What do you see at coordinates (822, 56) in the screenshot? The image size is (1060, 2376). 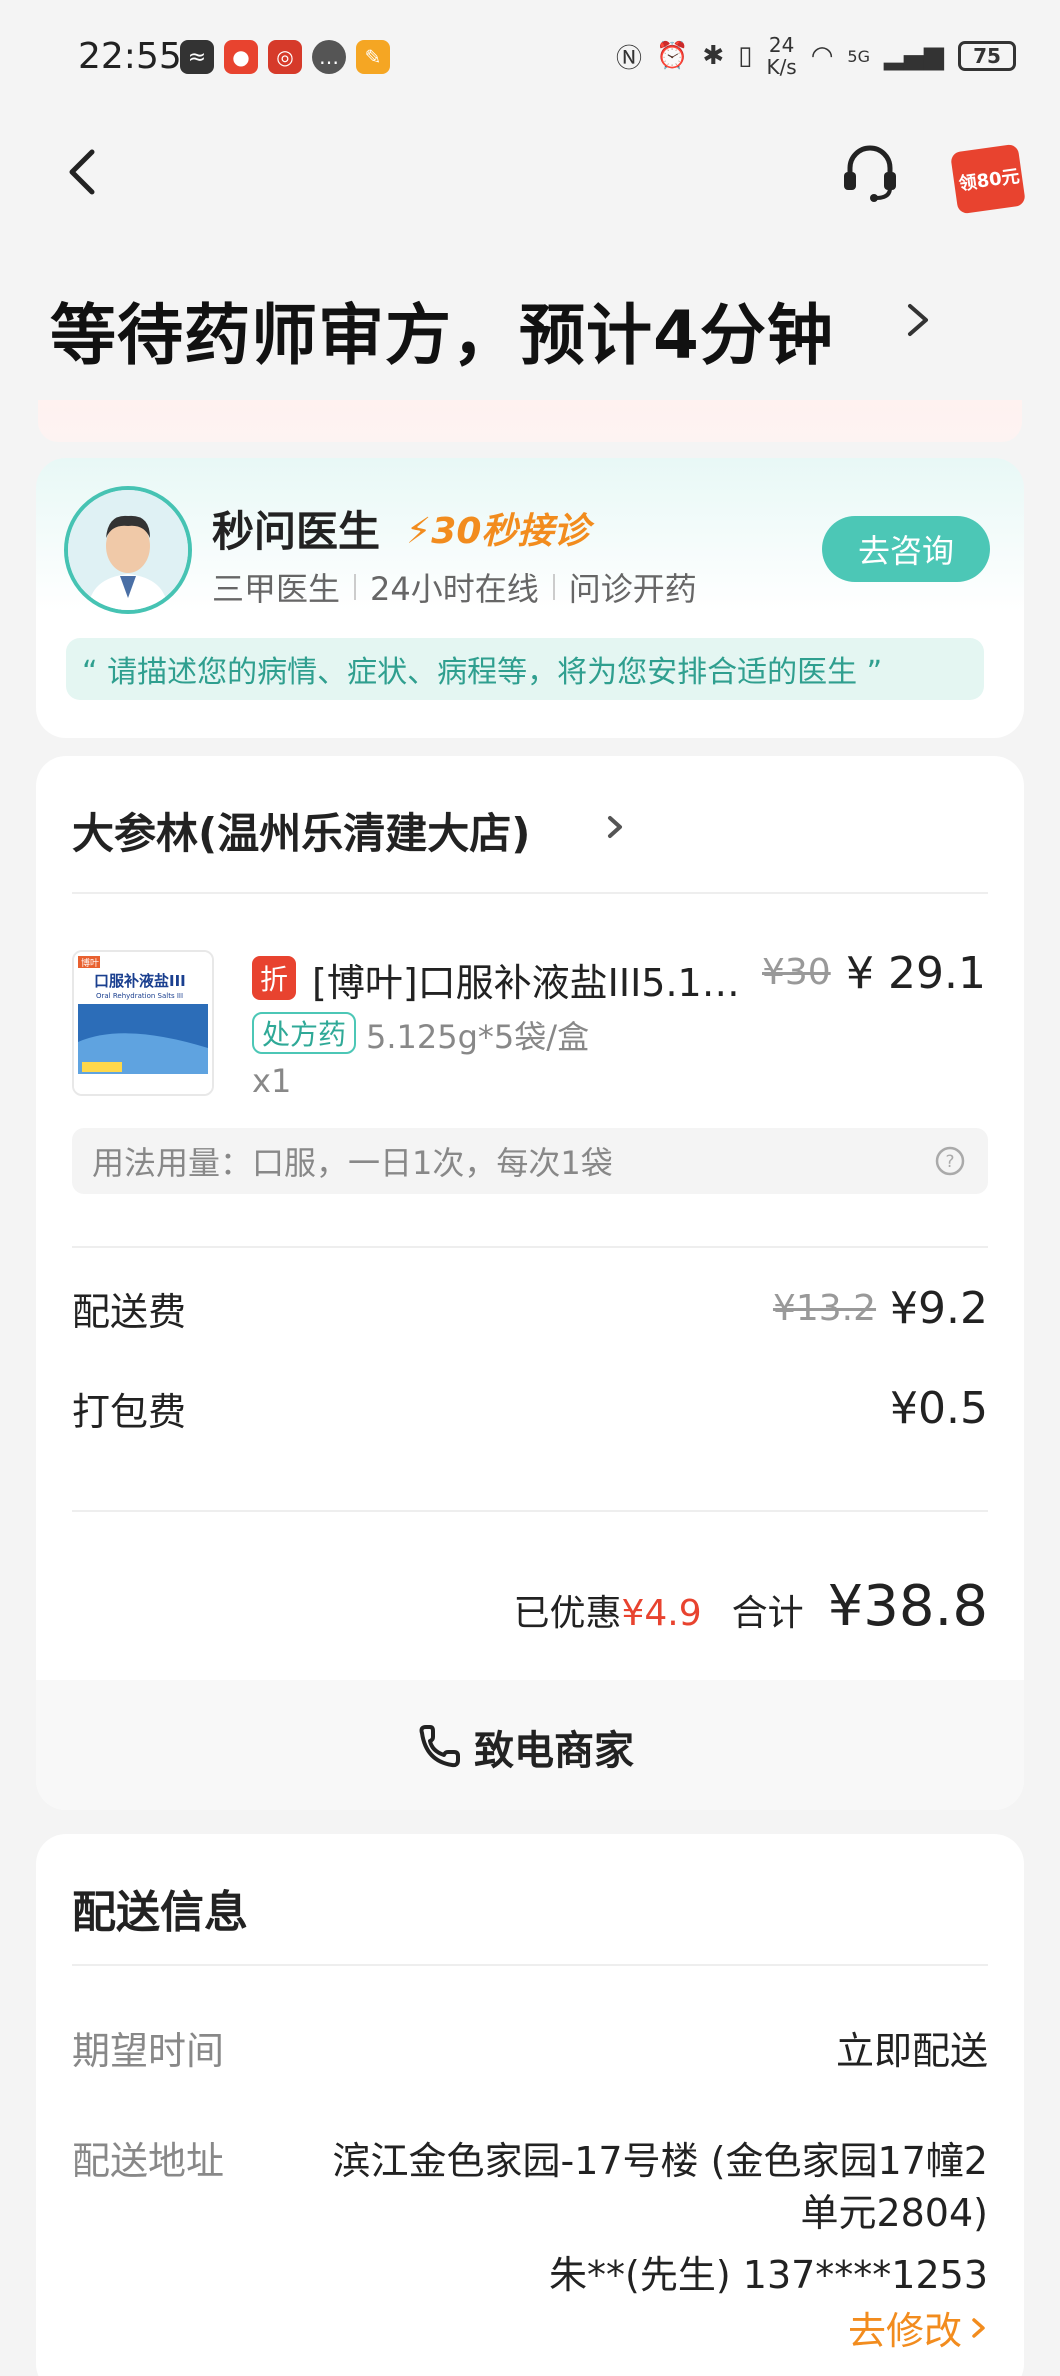 I see `wifi-icon: ◠` at bounding box center [822, 56].